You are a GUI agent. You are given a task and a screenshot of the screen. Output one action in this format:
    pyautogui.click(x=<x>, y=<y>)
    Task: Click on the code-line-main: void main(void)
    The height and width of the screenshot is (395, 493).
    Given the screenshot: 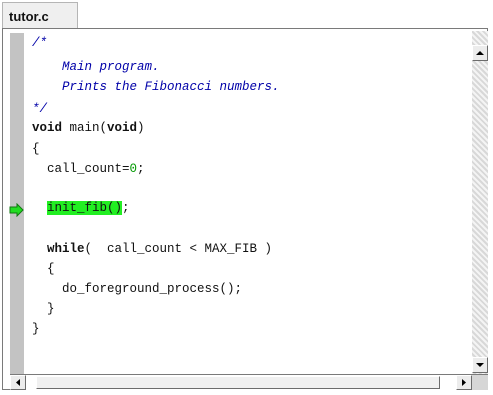 What is the action you would take?
    pyautogui.click(x=88, y=128)
    